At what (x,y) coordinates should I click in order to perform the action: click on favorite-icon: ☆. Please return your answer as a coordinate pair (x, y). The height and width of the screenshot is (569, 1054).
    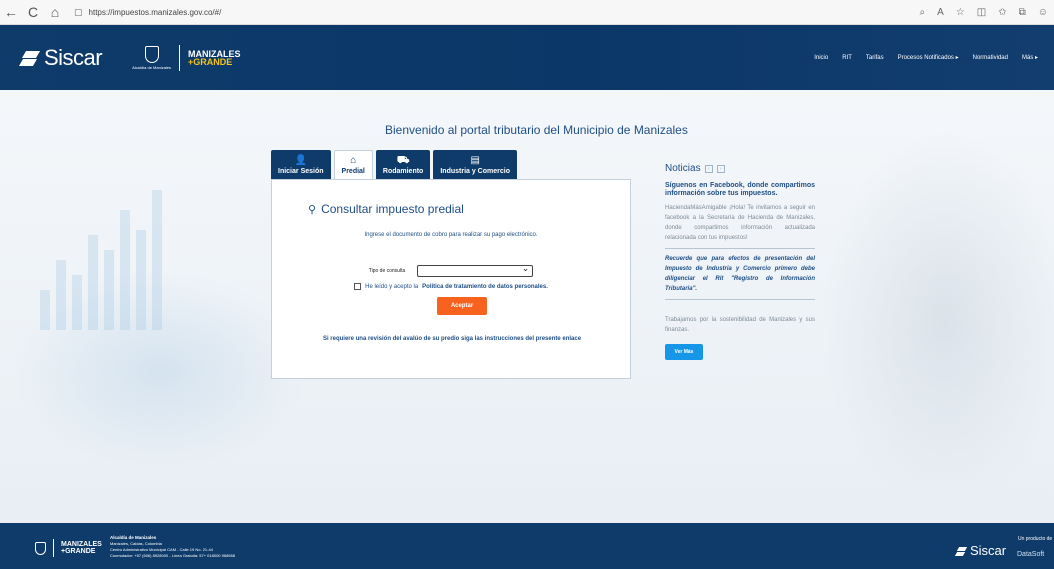
    Looking at the image, I should click on (960, 12).